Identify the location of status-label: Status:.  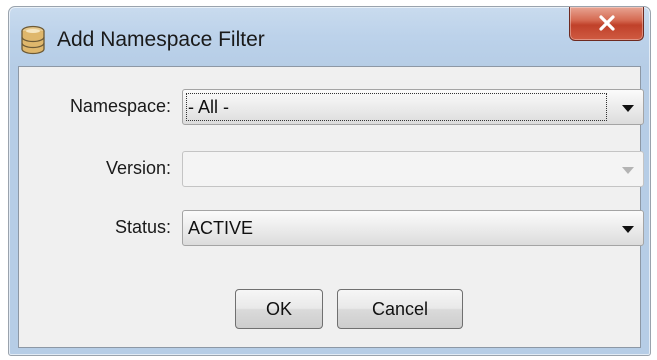
(142, 227).